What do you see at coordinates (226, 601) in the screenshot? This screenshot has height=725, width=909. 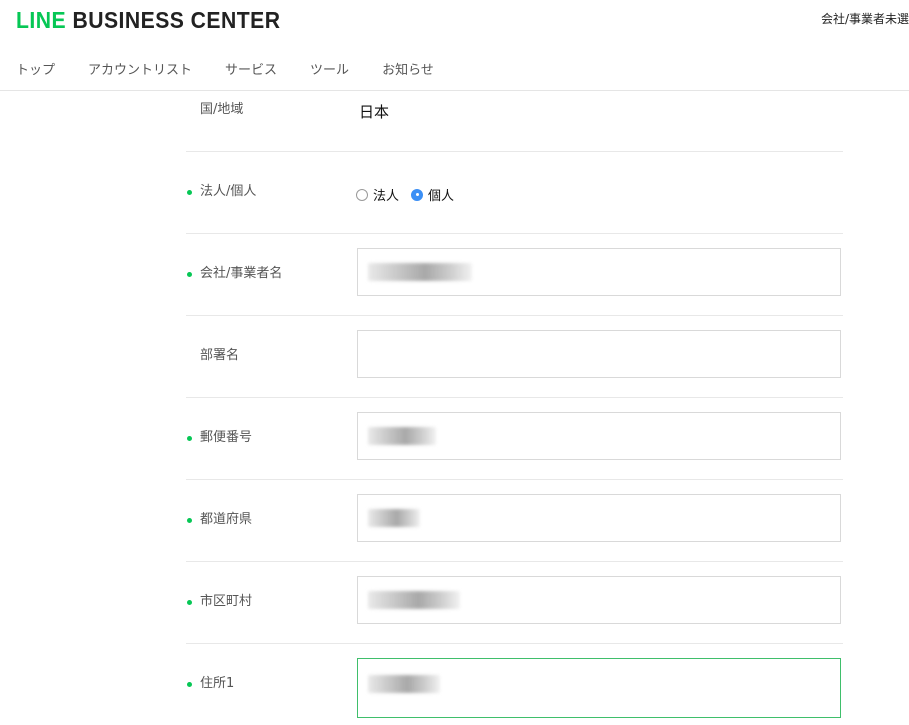 I see `city-label: 市区町村` at bounding box center [226, 601].